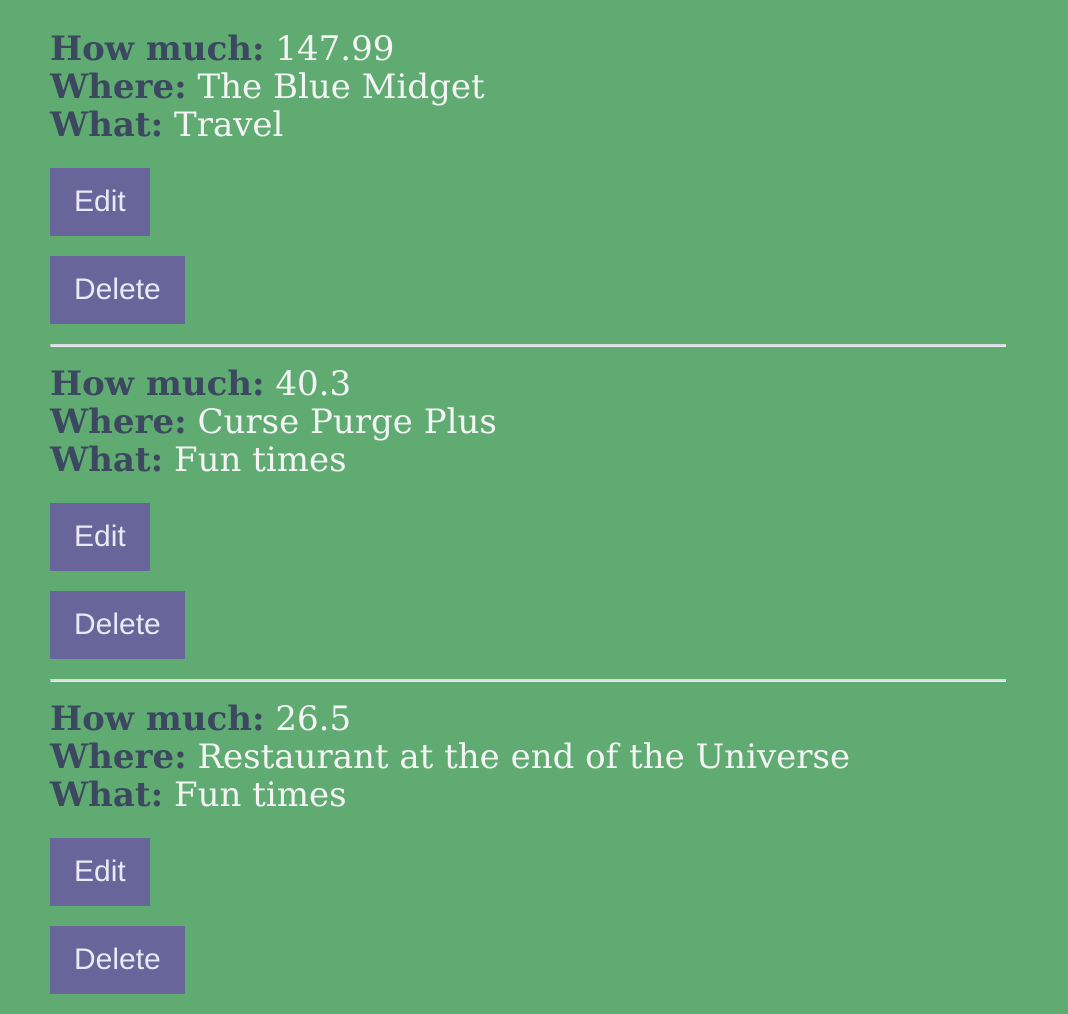 The height and width of the screenshot is (1014, 1068). I want to click on where-row: Where: Curse Purge Plus, so click(528, 422).